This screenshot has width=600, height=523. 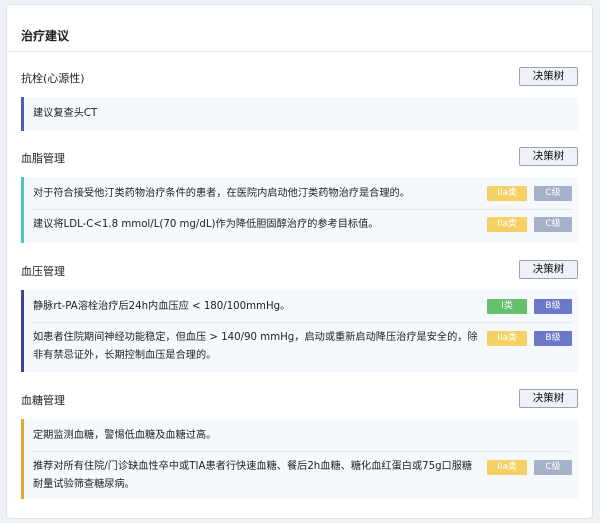 What do you see at coordinates (221, 193) in the screenshot?
I see `recommendation-text: 对于符合接受他汀类药物治疗条件的患者，在医院内启动他汀类药物治疗是合理的。` at bounding box center [221, 193].